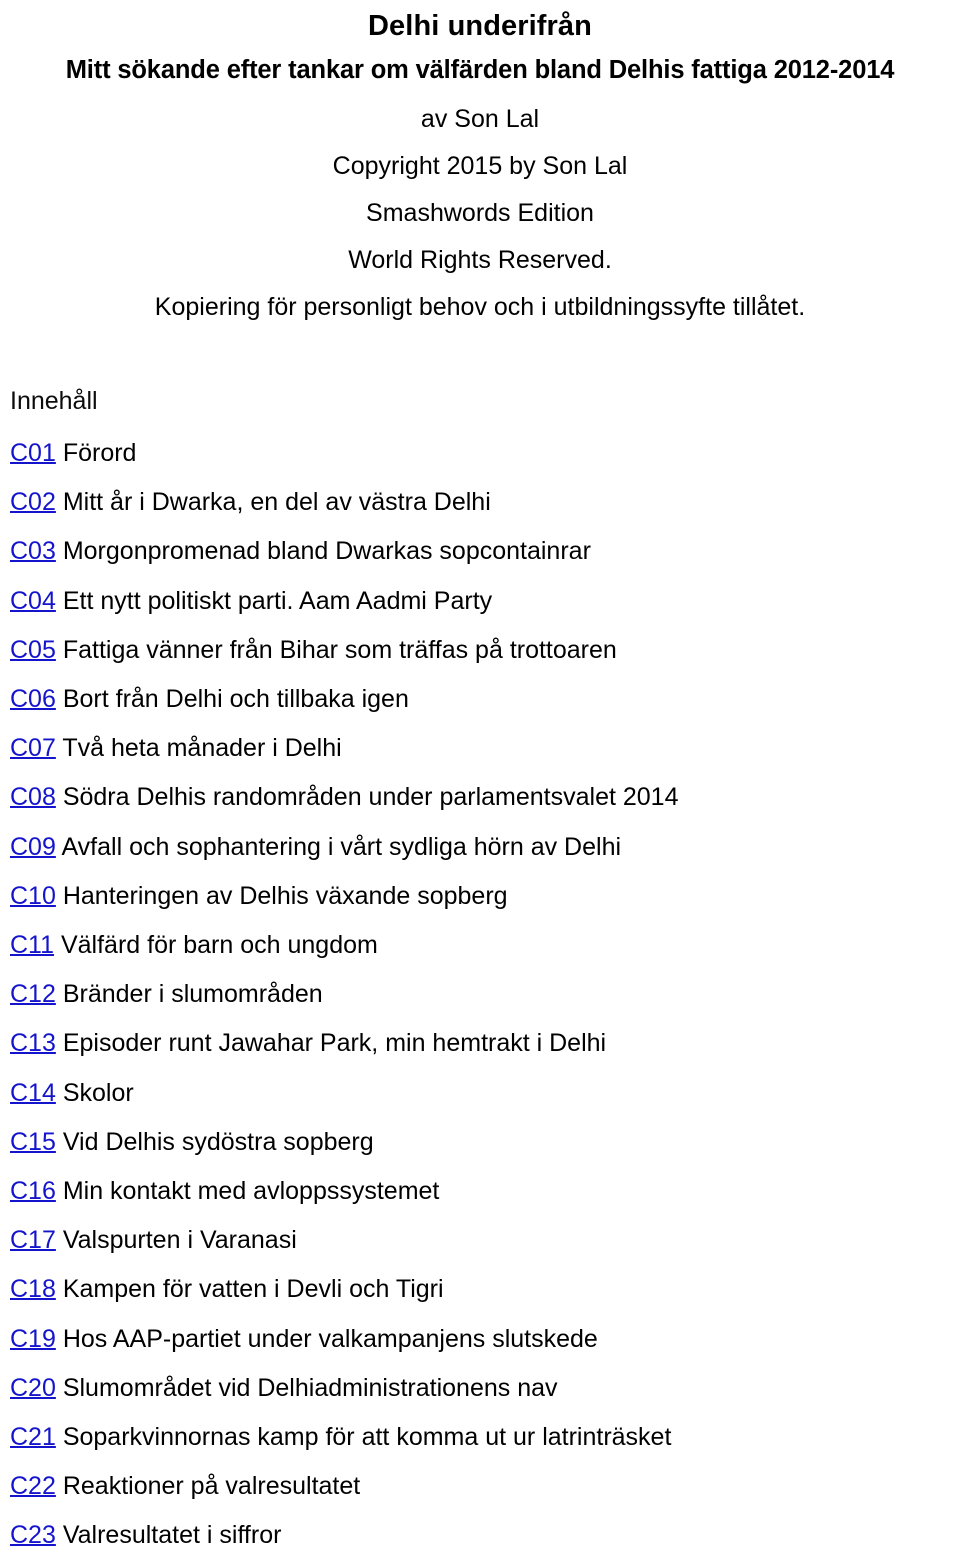 Image resolution: width=960 pixels, height=1561 pixels. I want to click on toc-chapter-label: Bränder i slumområden, so click(192, 994).